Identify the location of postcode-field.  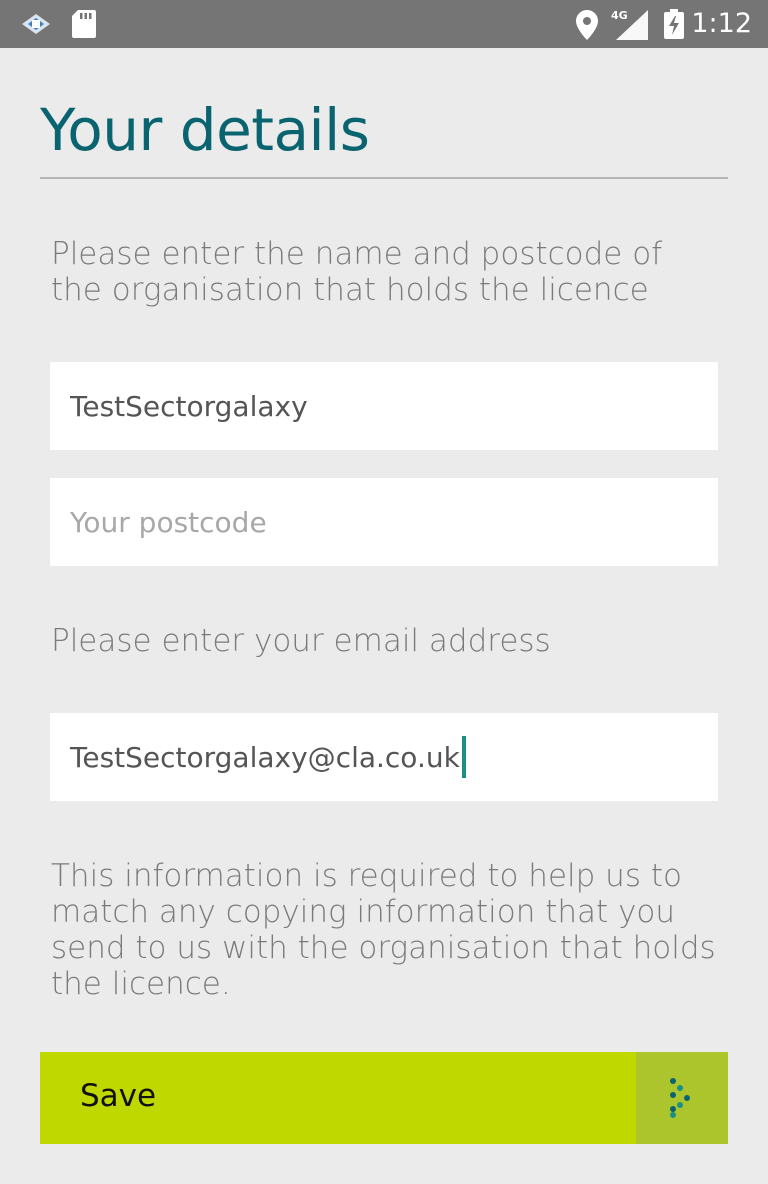
(384, 522).